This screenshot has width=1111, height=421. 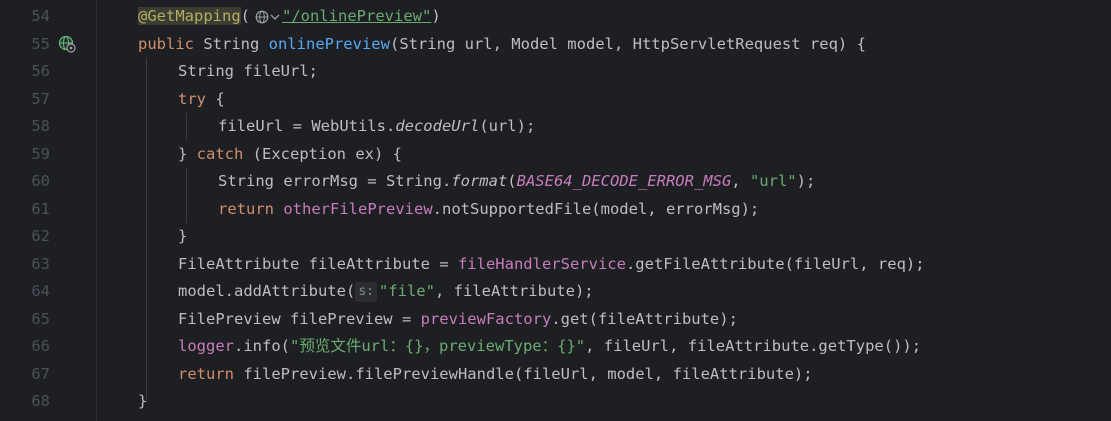 What do you see at coordinates (40, 181) in the screenshot?
I see `line-number: 60` at bounding box center [40, 181].